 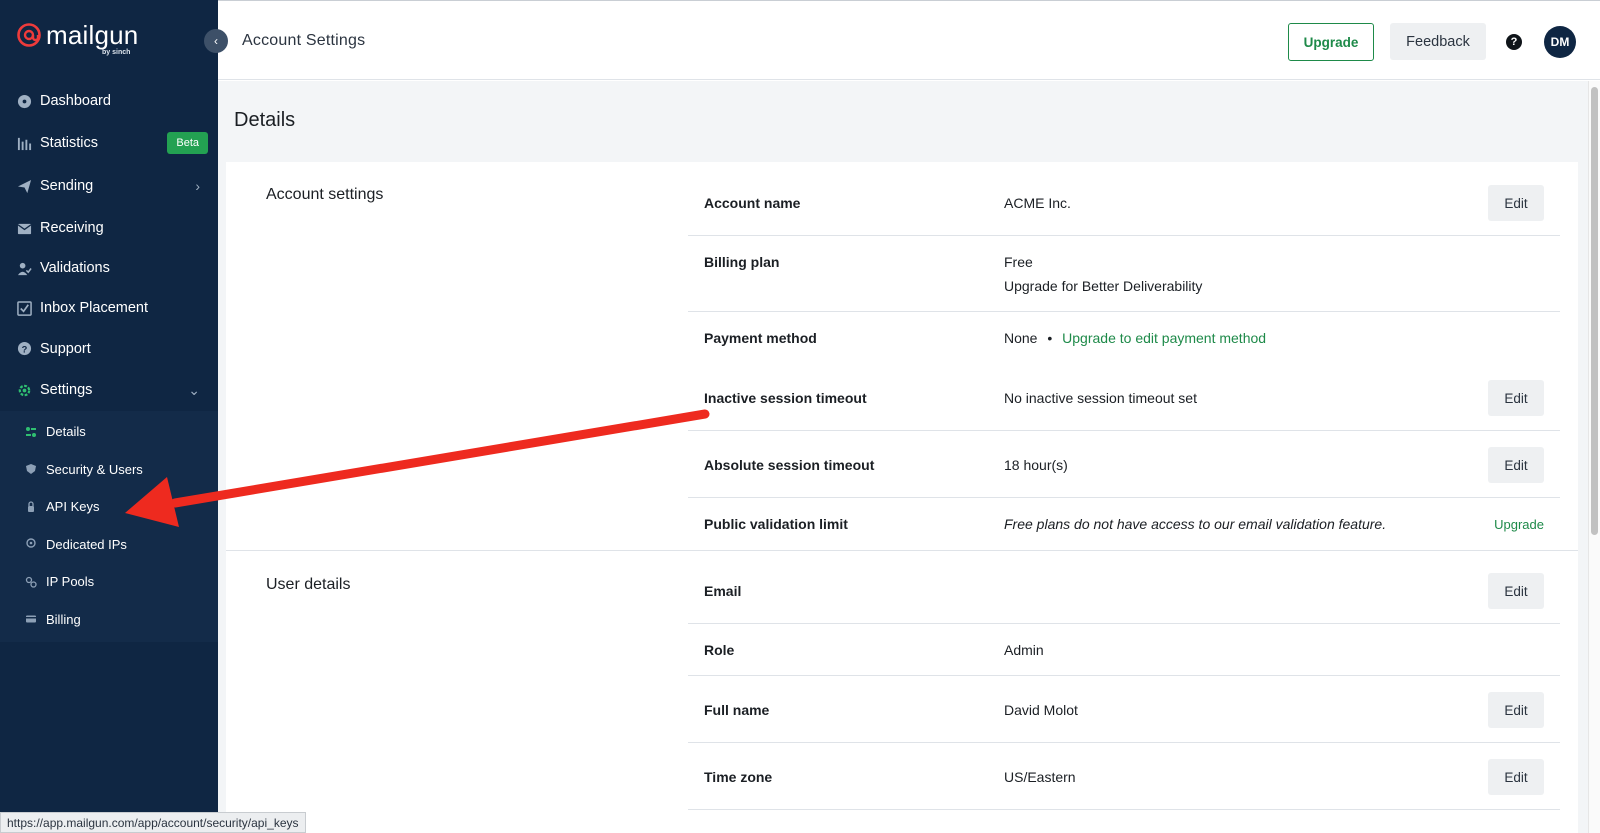 I want to click on validations-icon, so click(x=24, y=268).